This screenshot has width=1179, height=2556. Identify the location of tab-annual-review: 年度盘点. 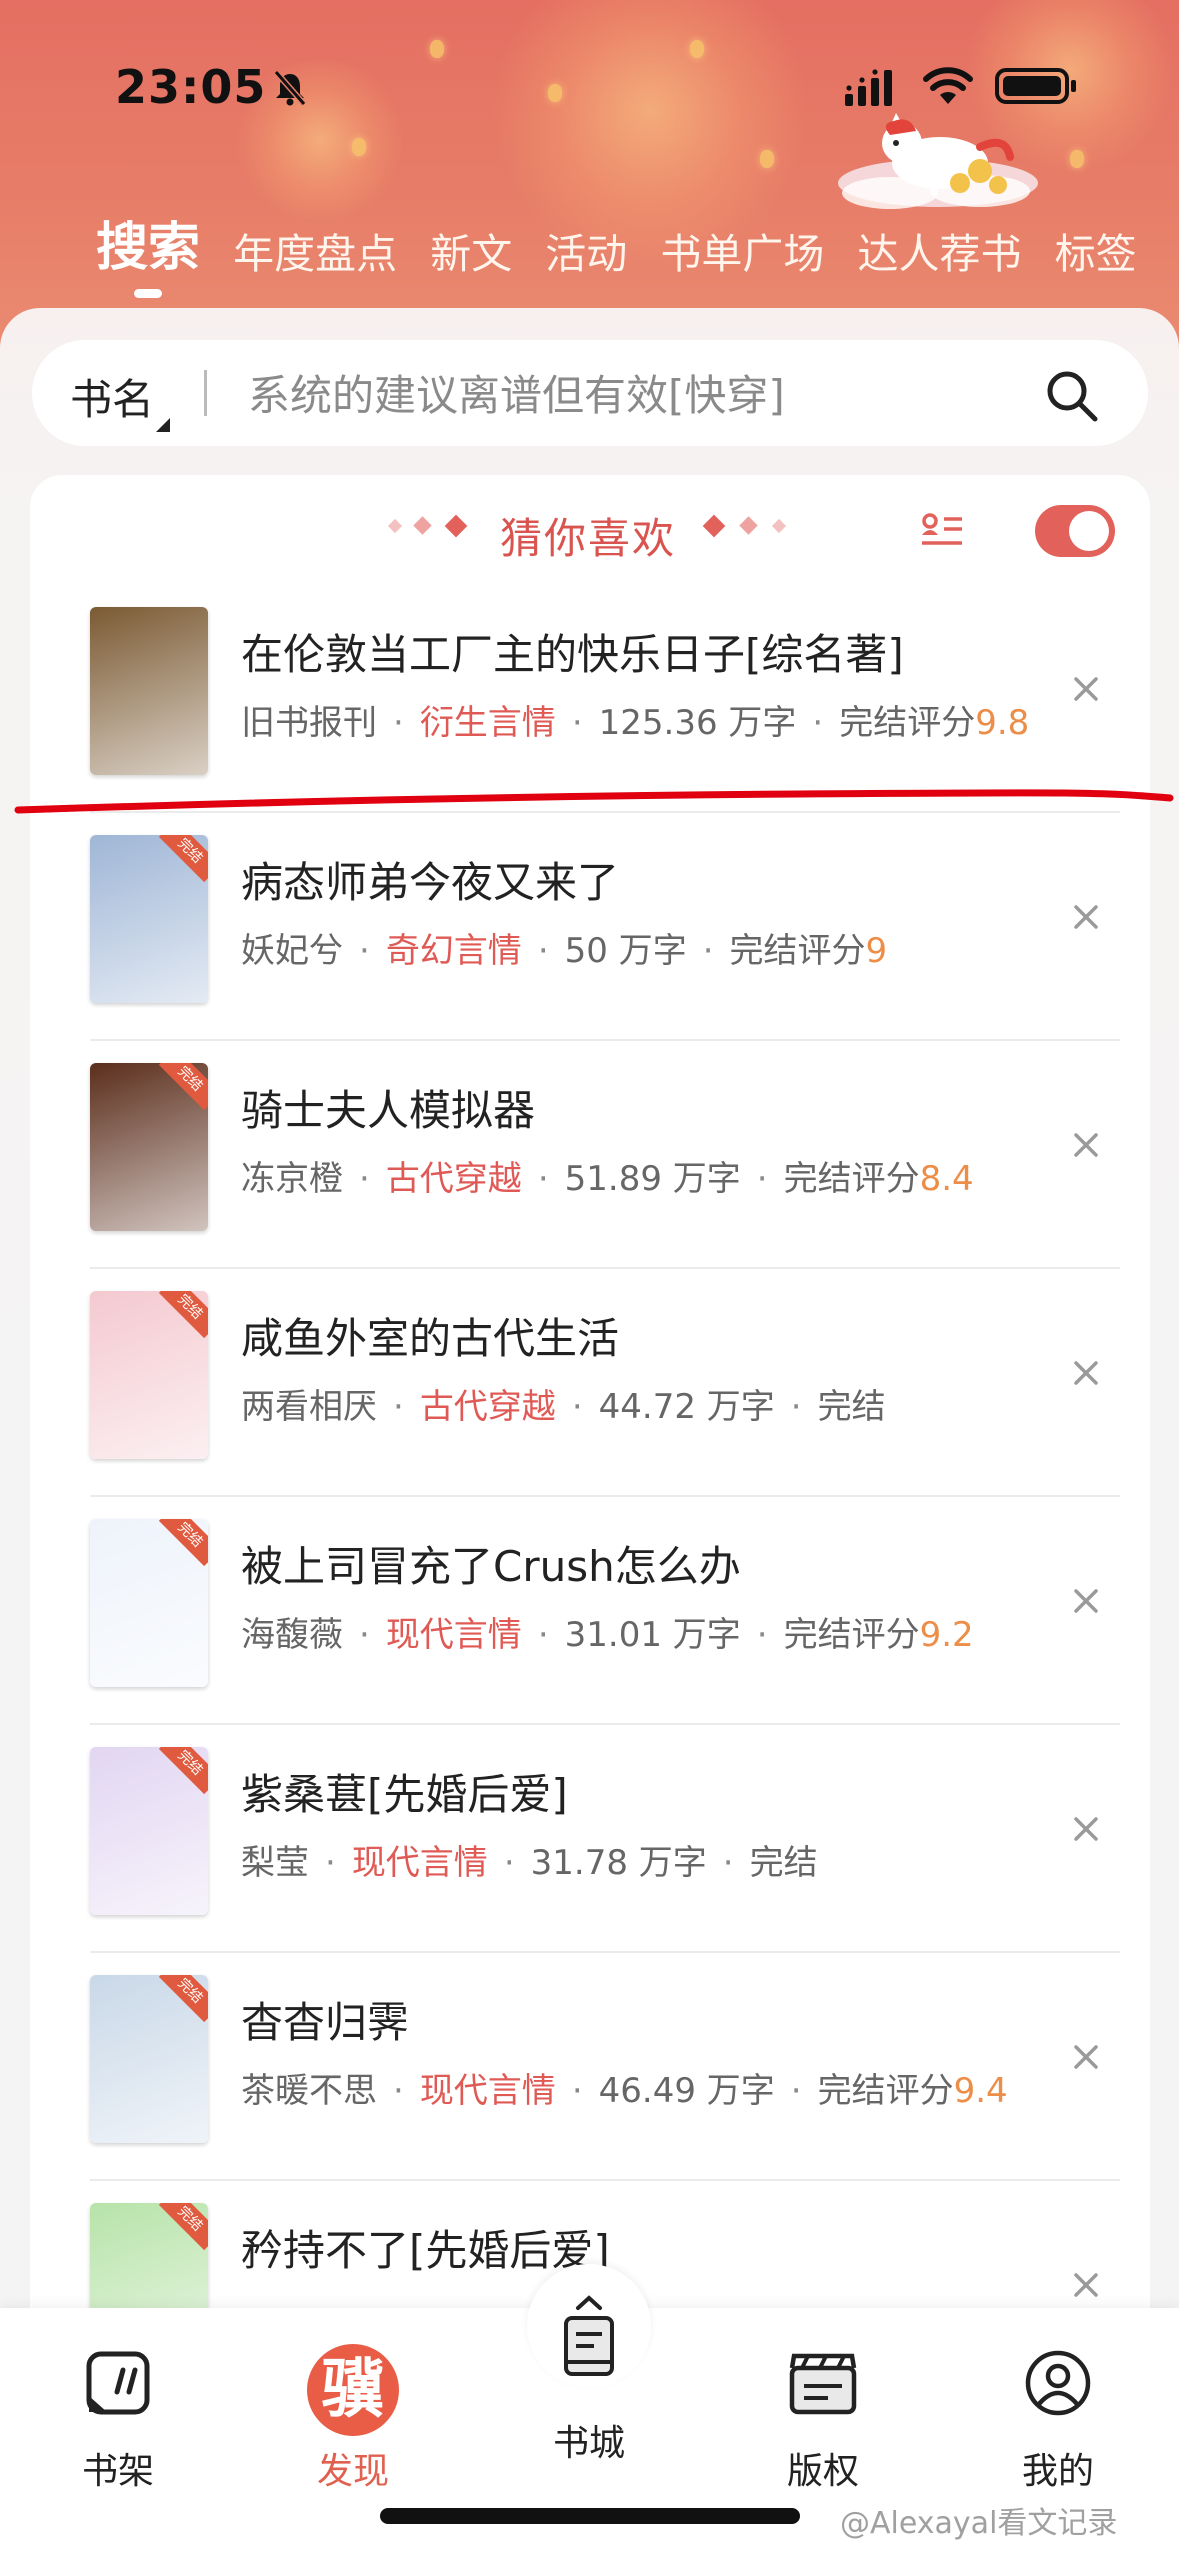
(315, 250).